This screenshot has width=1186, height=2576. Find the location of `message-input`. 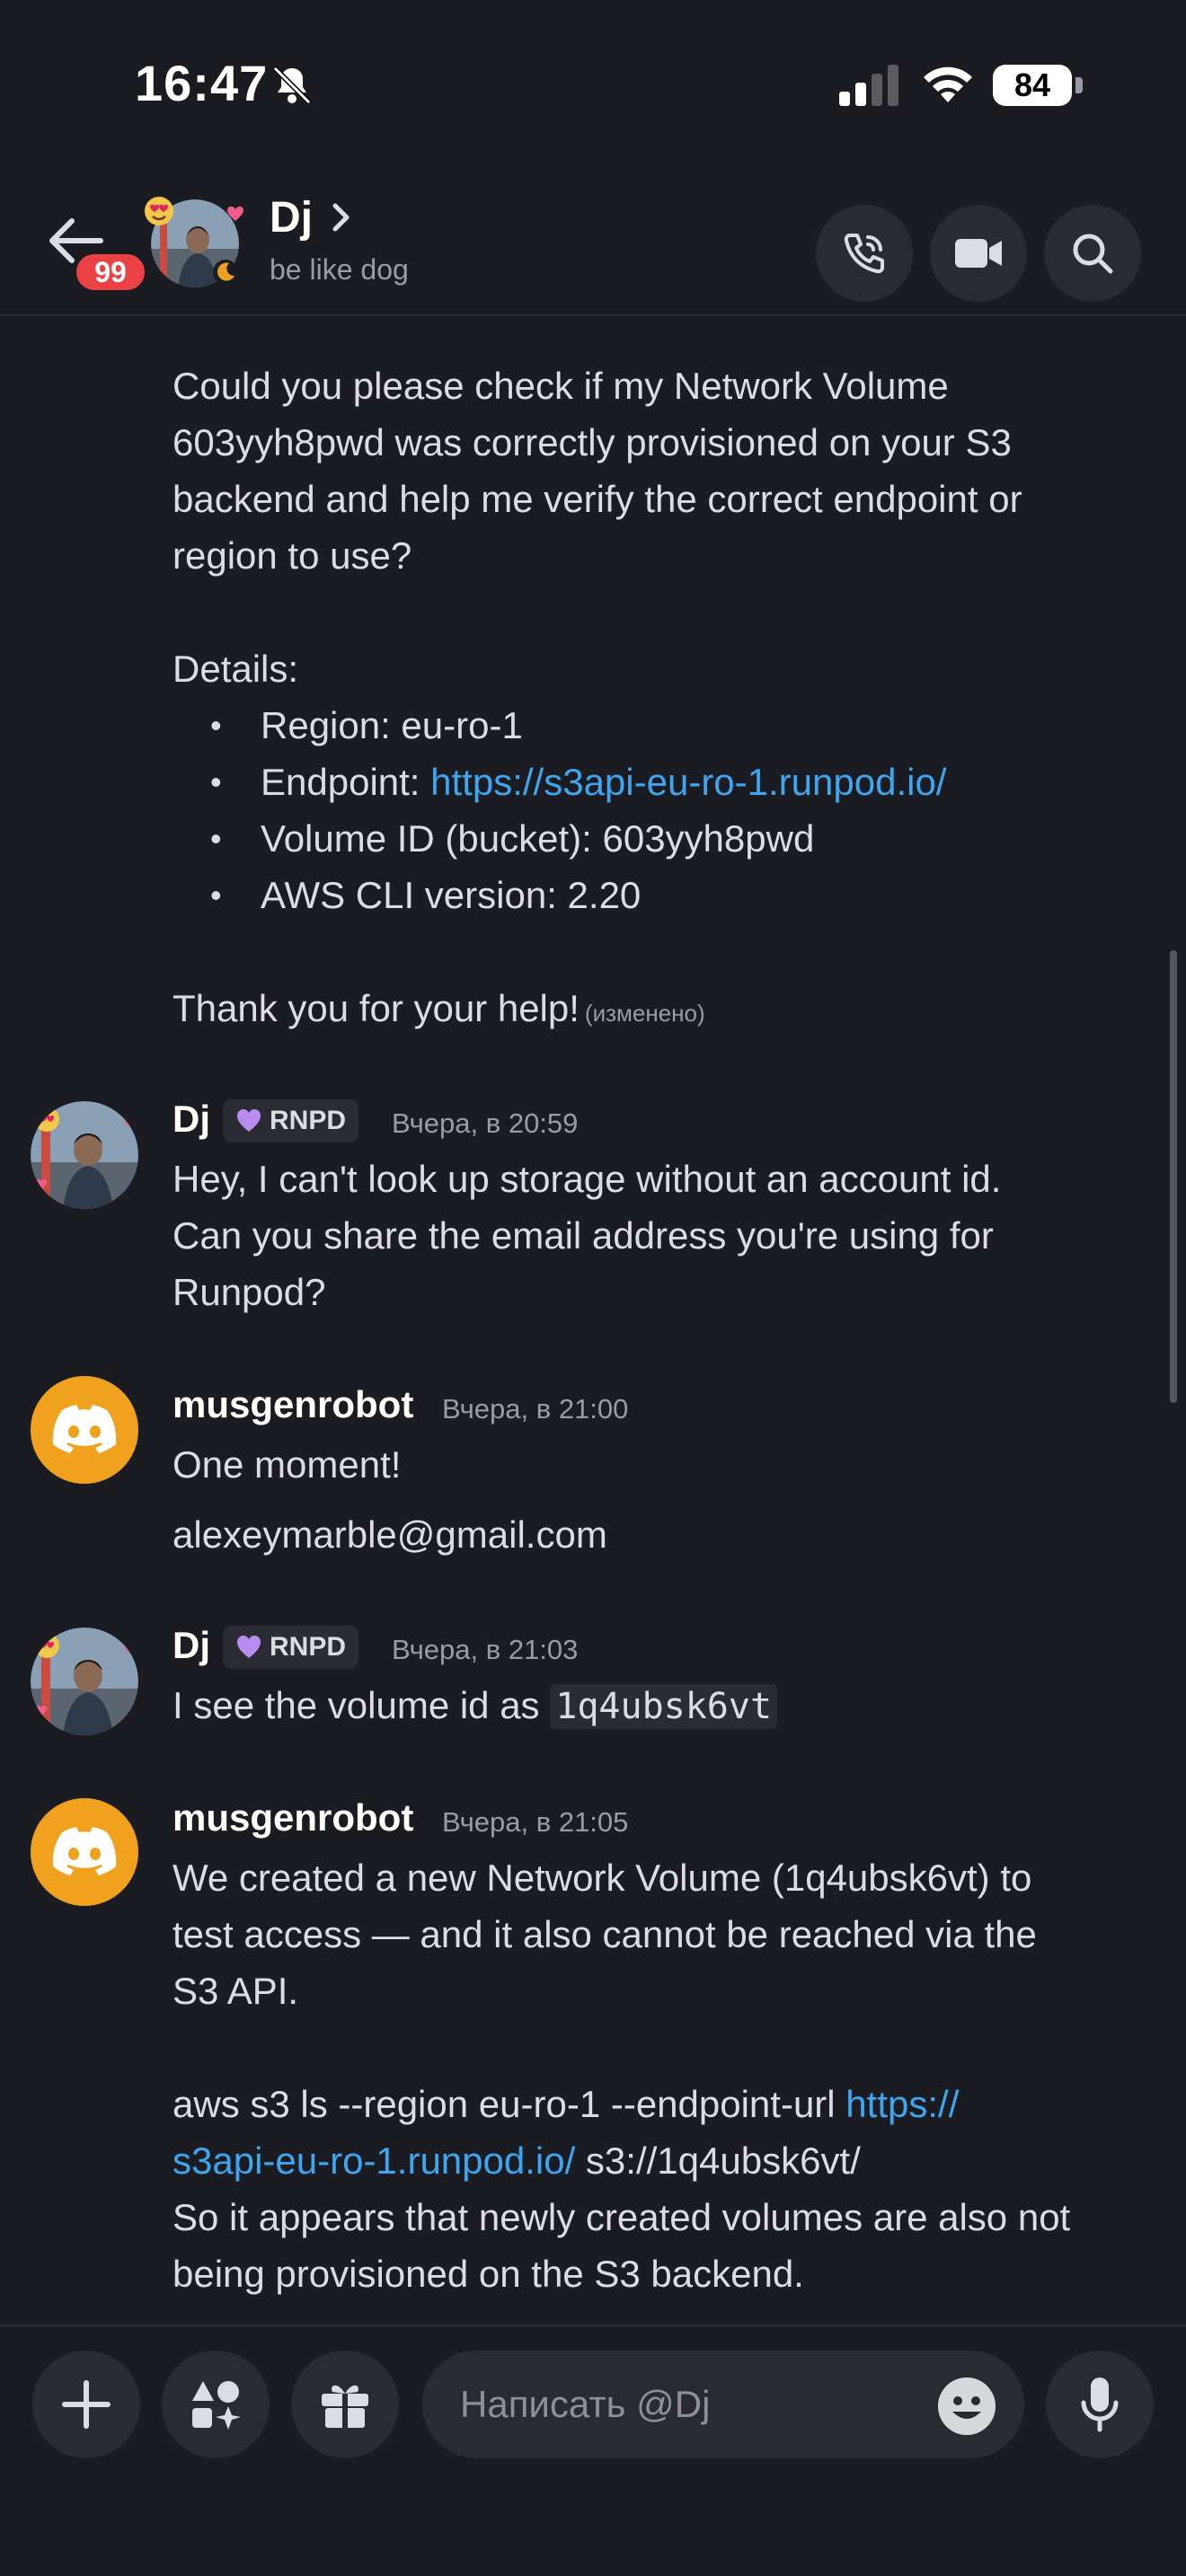

message-input is located at coordinates (723, 2404).